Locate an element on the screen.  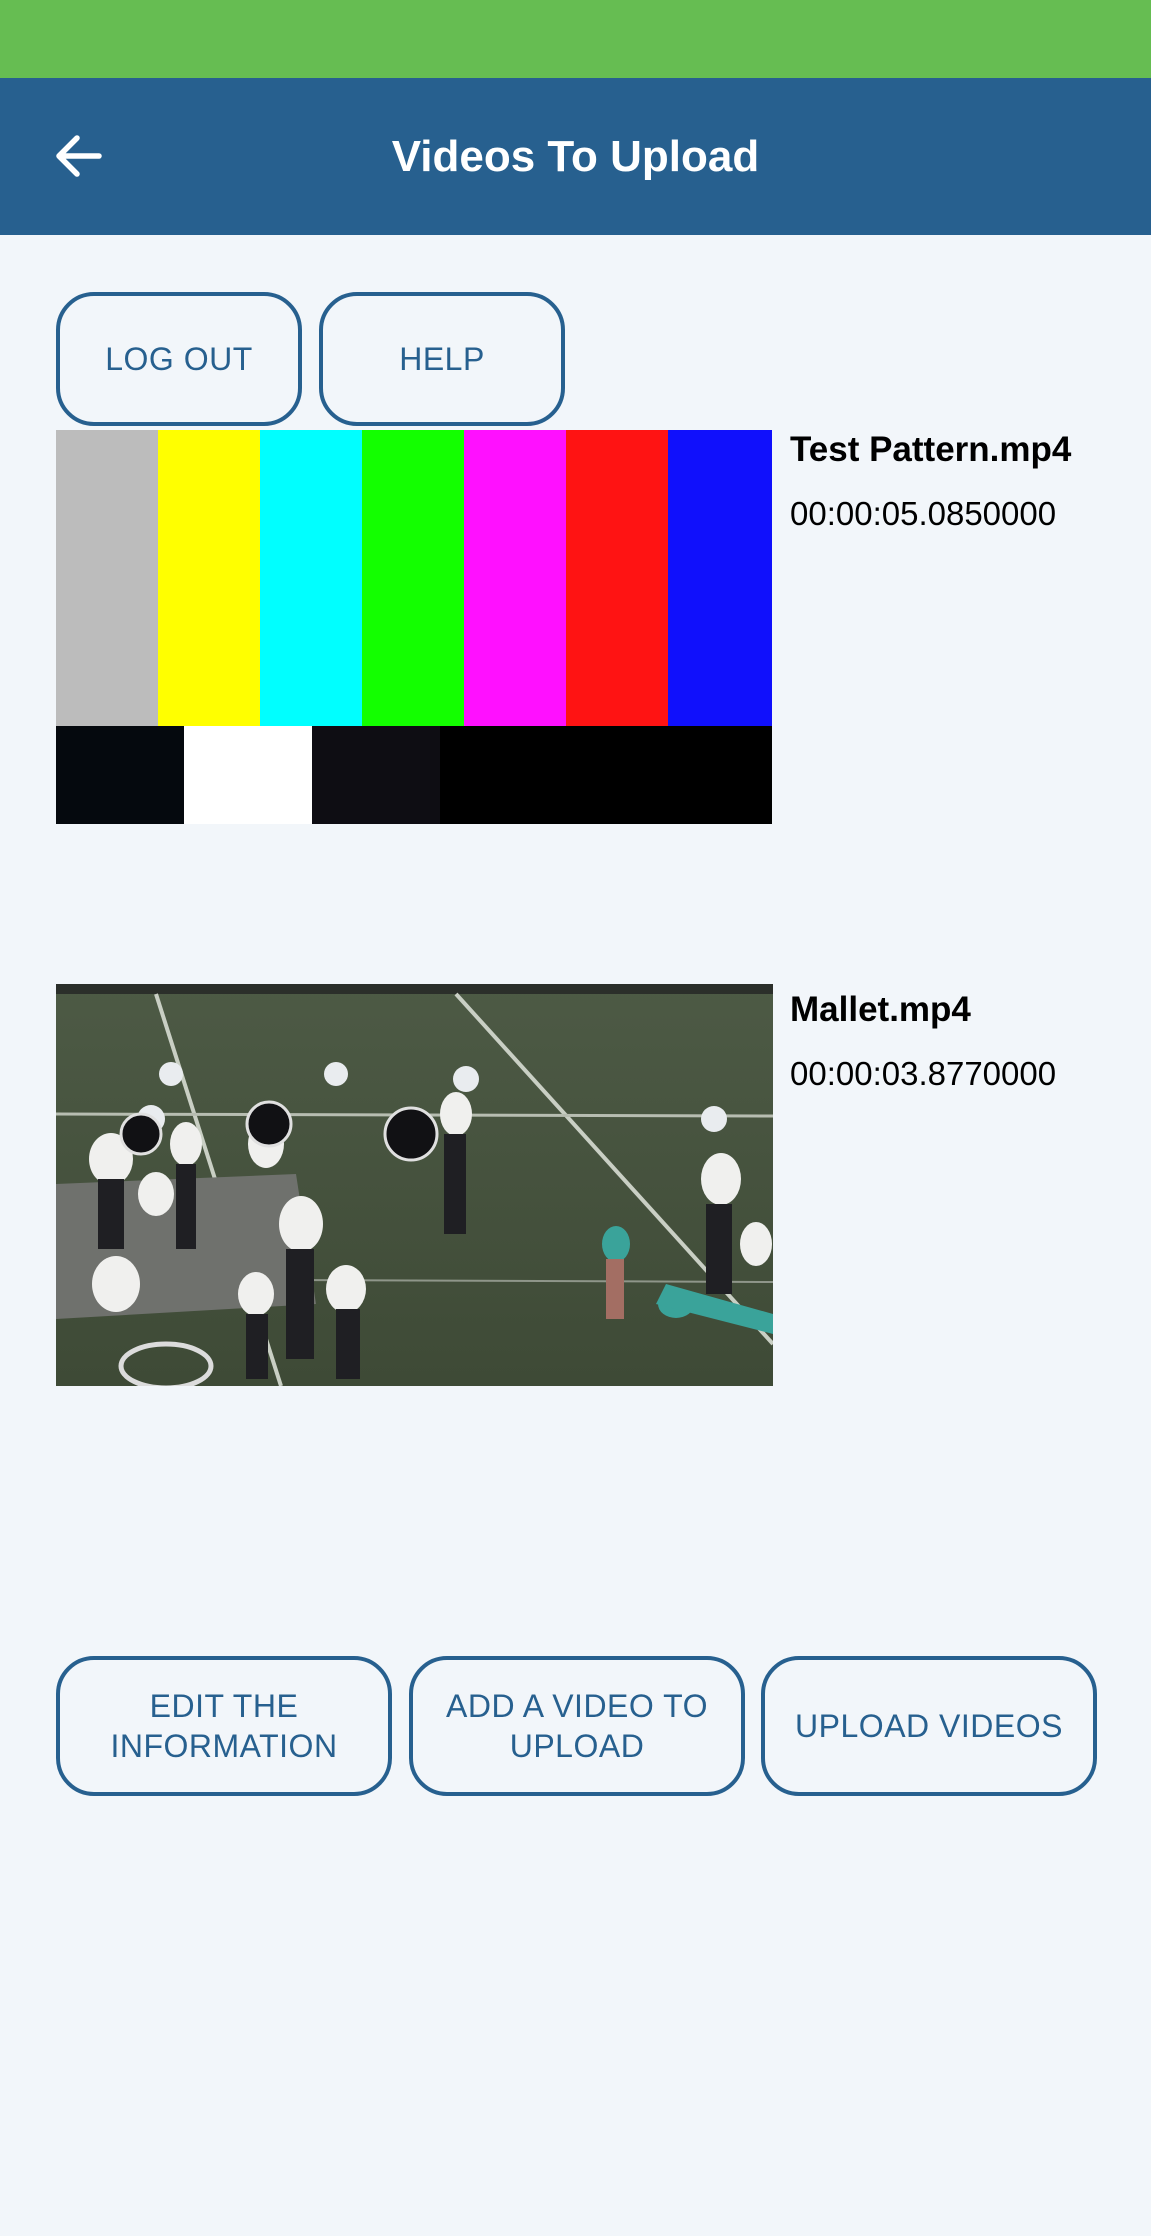
video-duration: 00:00:05.0850000 is located at coordinates (923, 513).